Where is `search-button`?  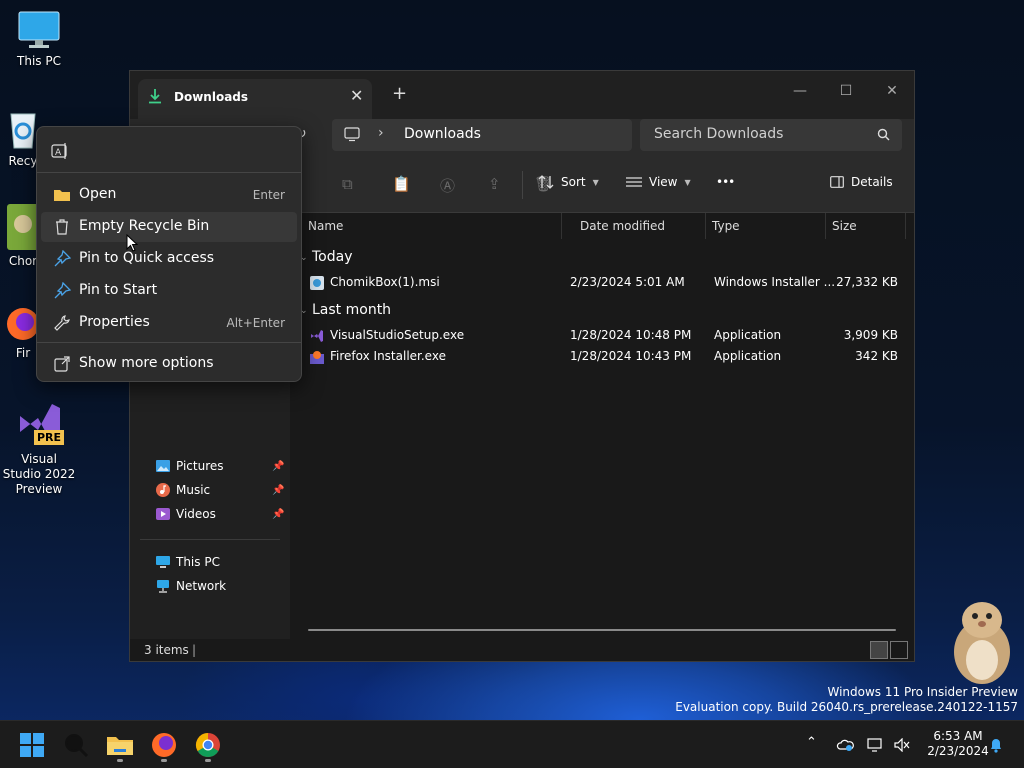 search-button is located at coordinates (76, 745).